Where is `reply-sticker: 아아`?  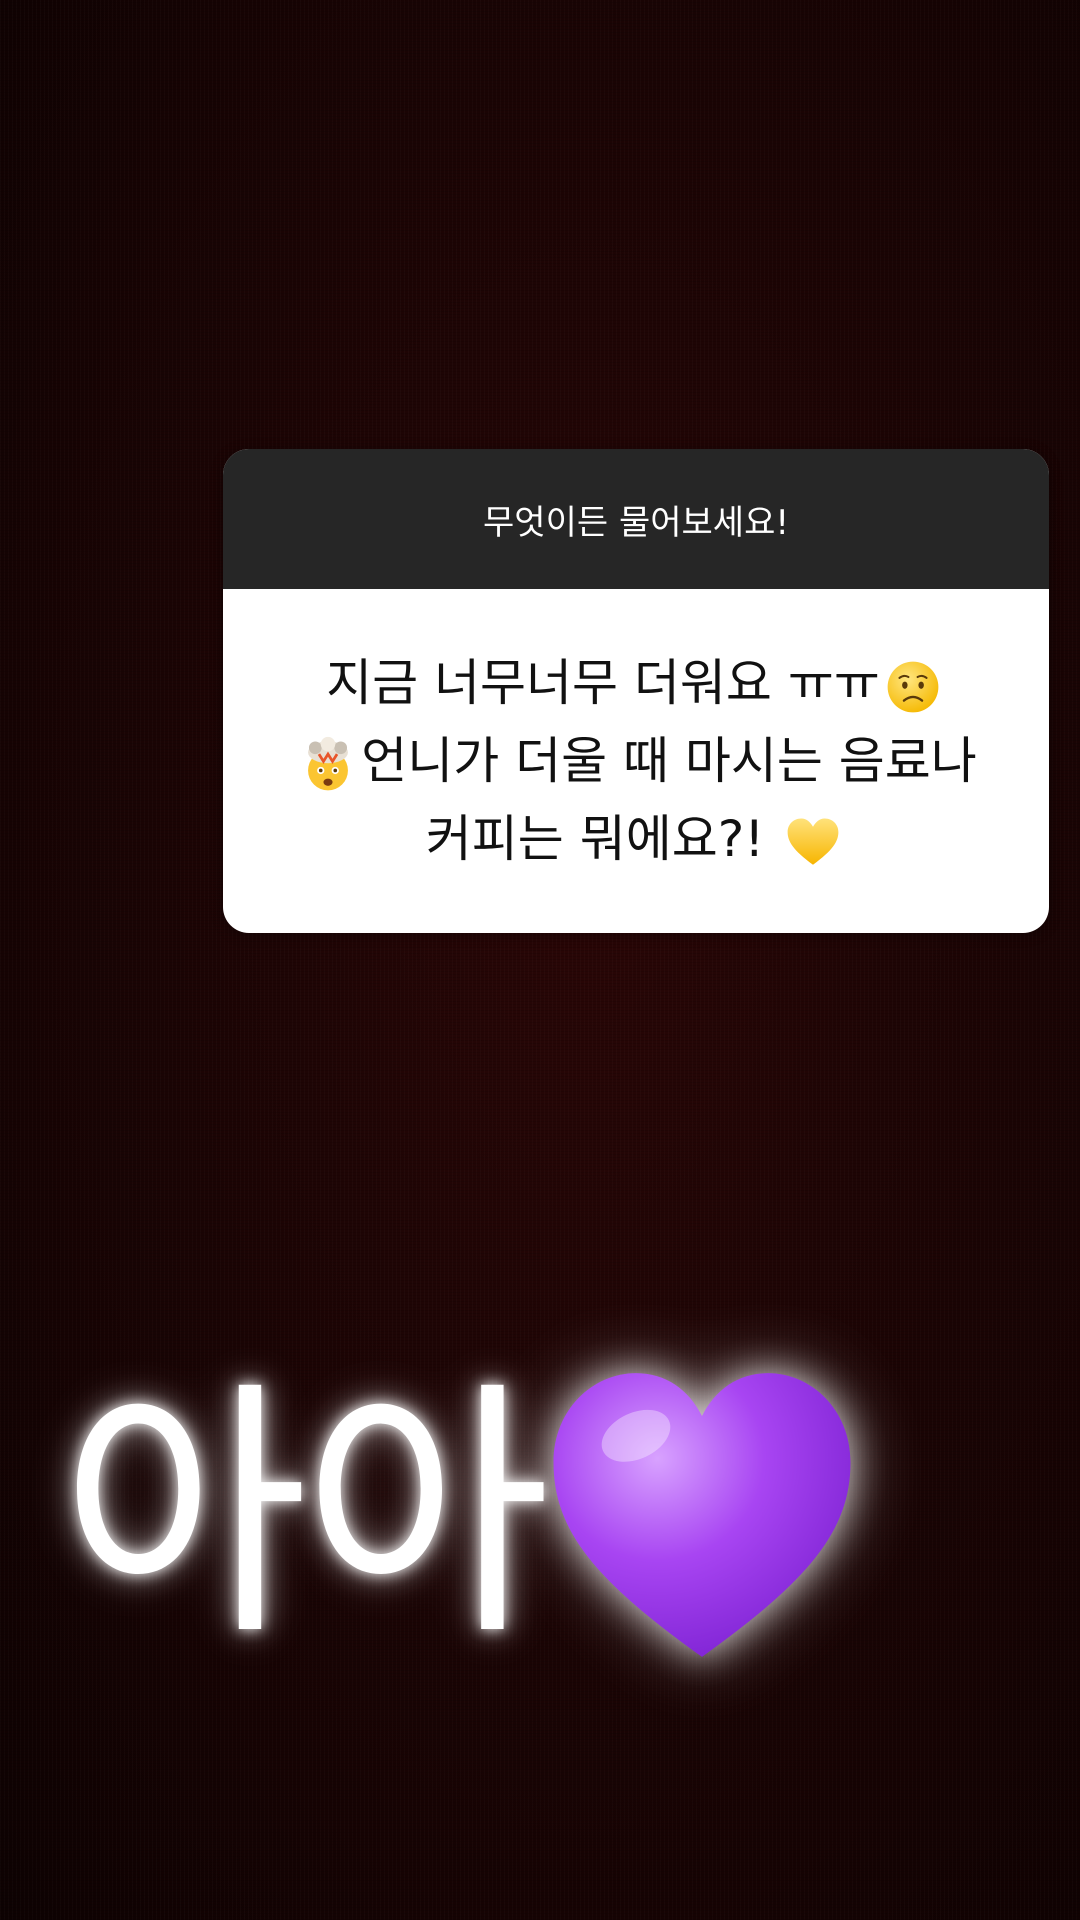 reply-sticker: 아아 is located at coordinates (520, 1515).